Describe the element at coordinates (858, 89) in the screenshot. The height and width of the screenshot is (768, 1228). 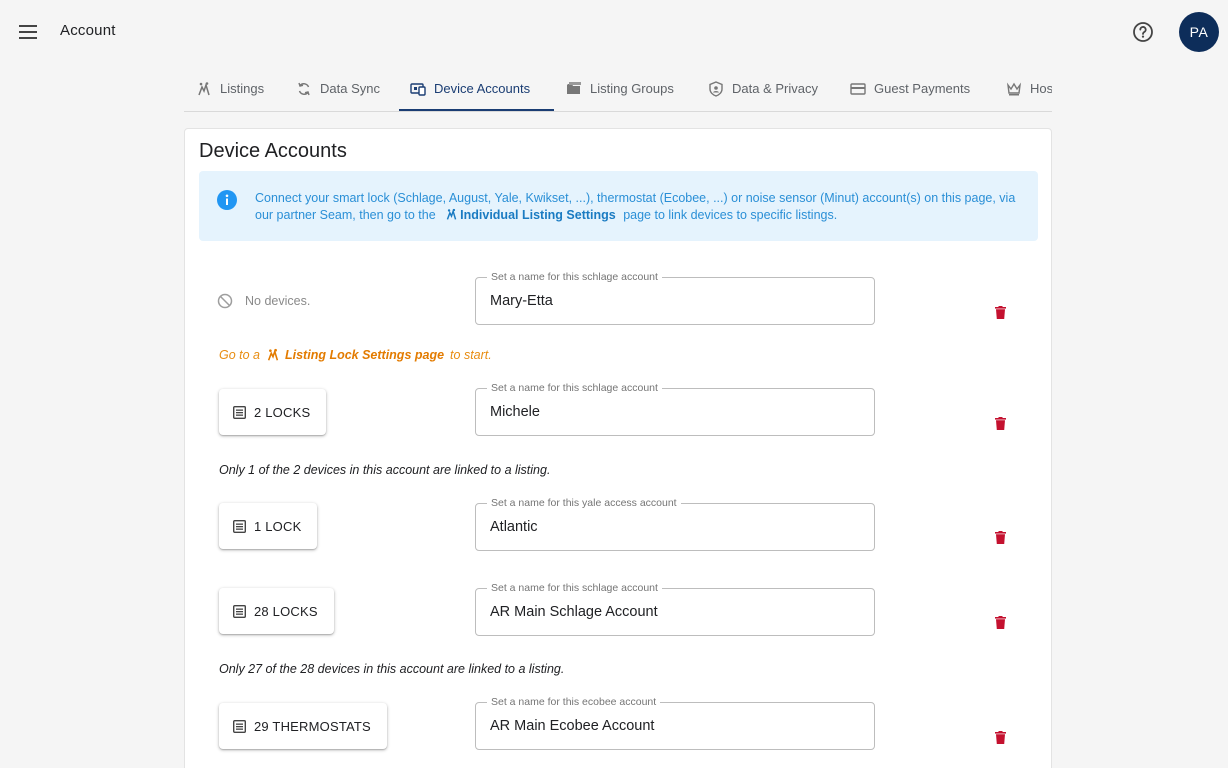
I see `credit-card-icon` at that location.